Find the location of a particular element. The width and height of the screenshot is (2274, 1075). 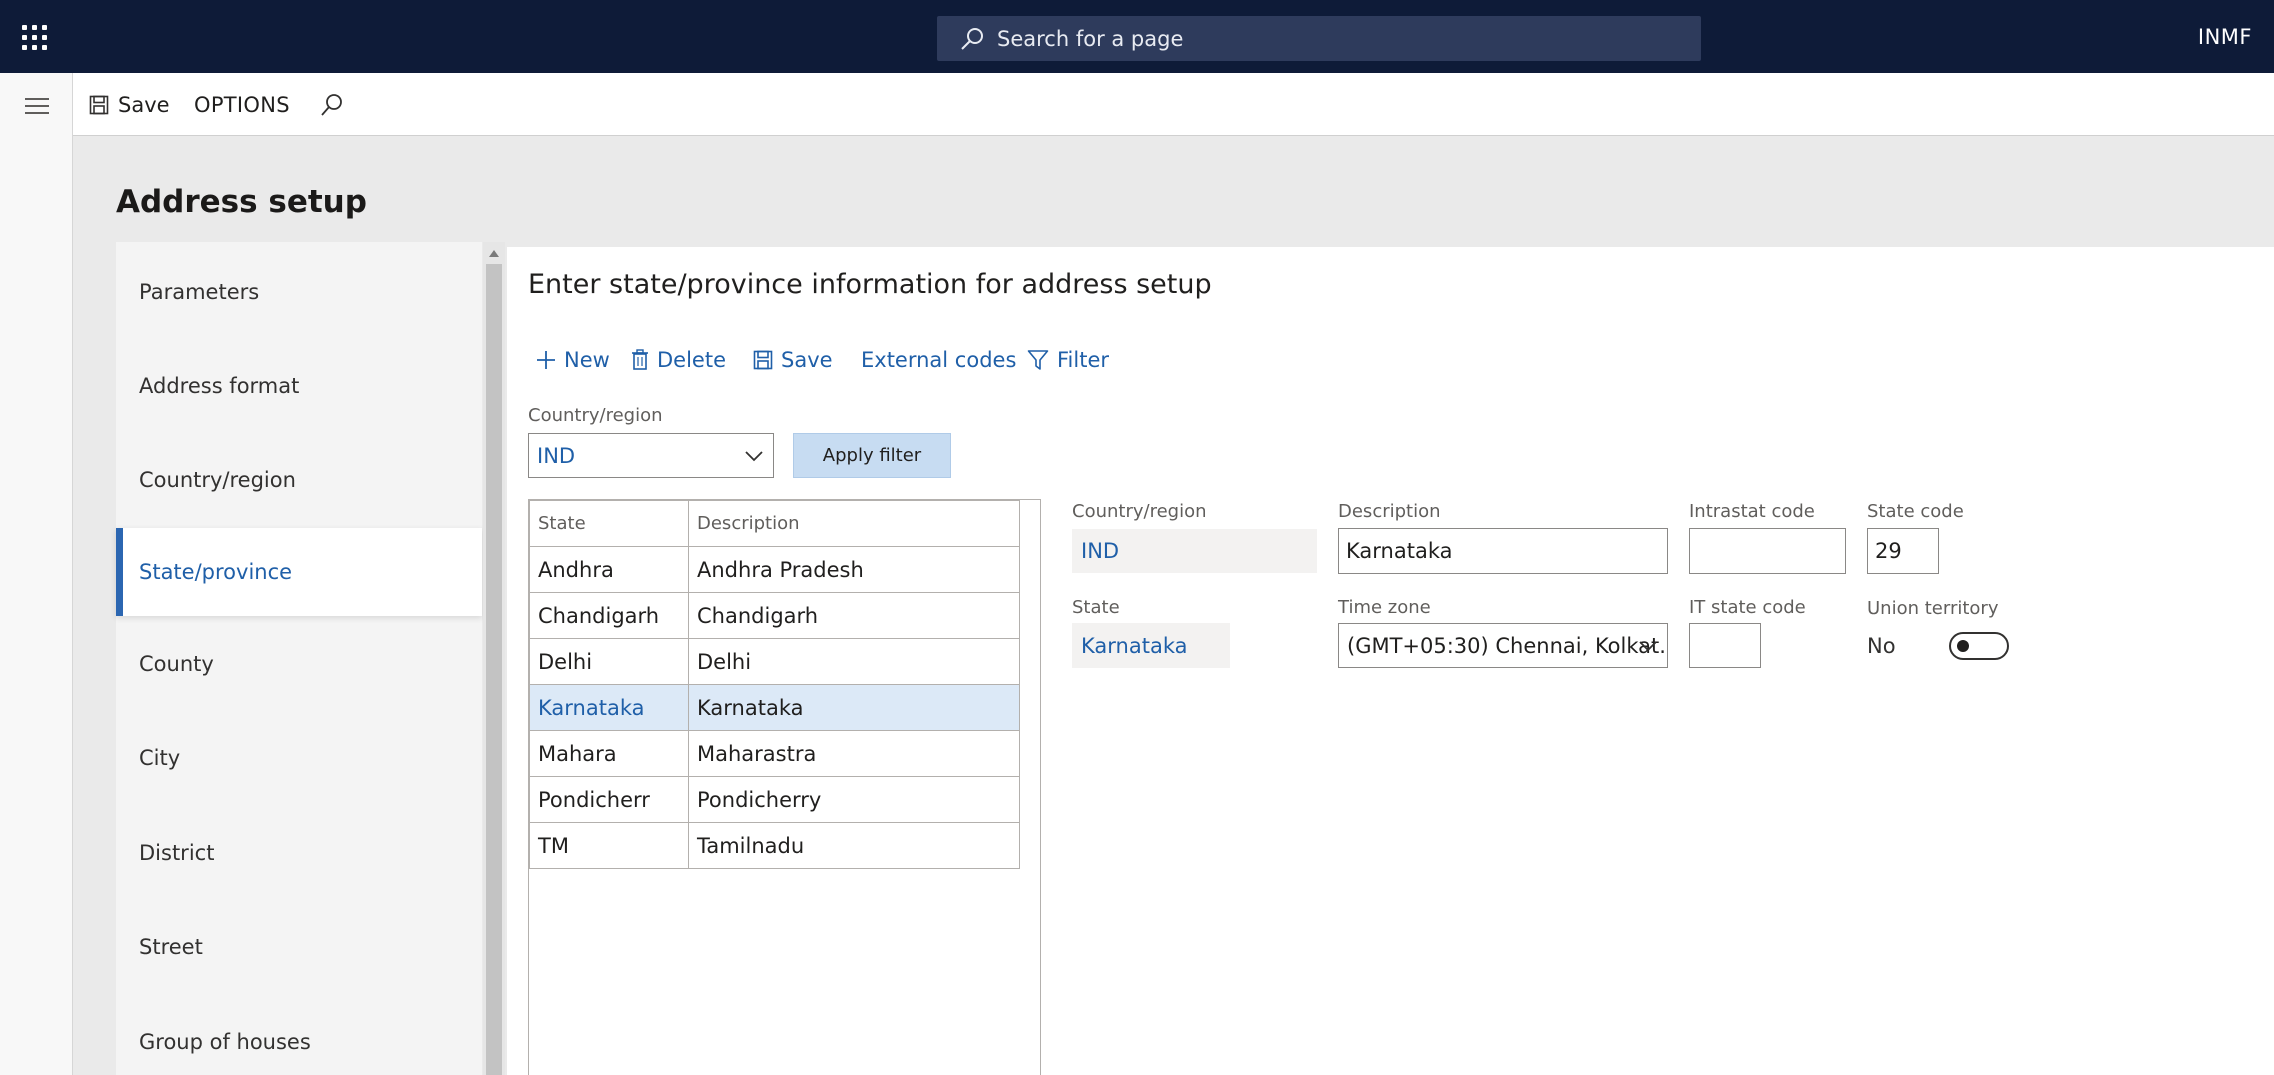

new-button: New is located at coordinates (573, 360).